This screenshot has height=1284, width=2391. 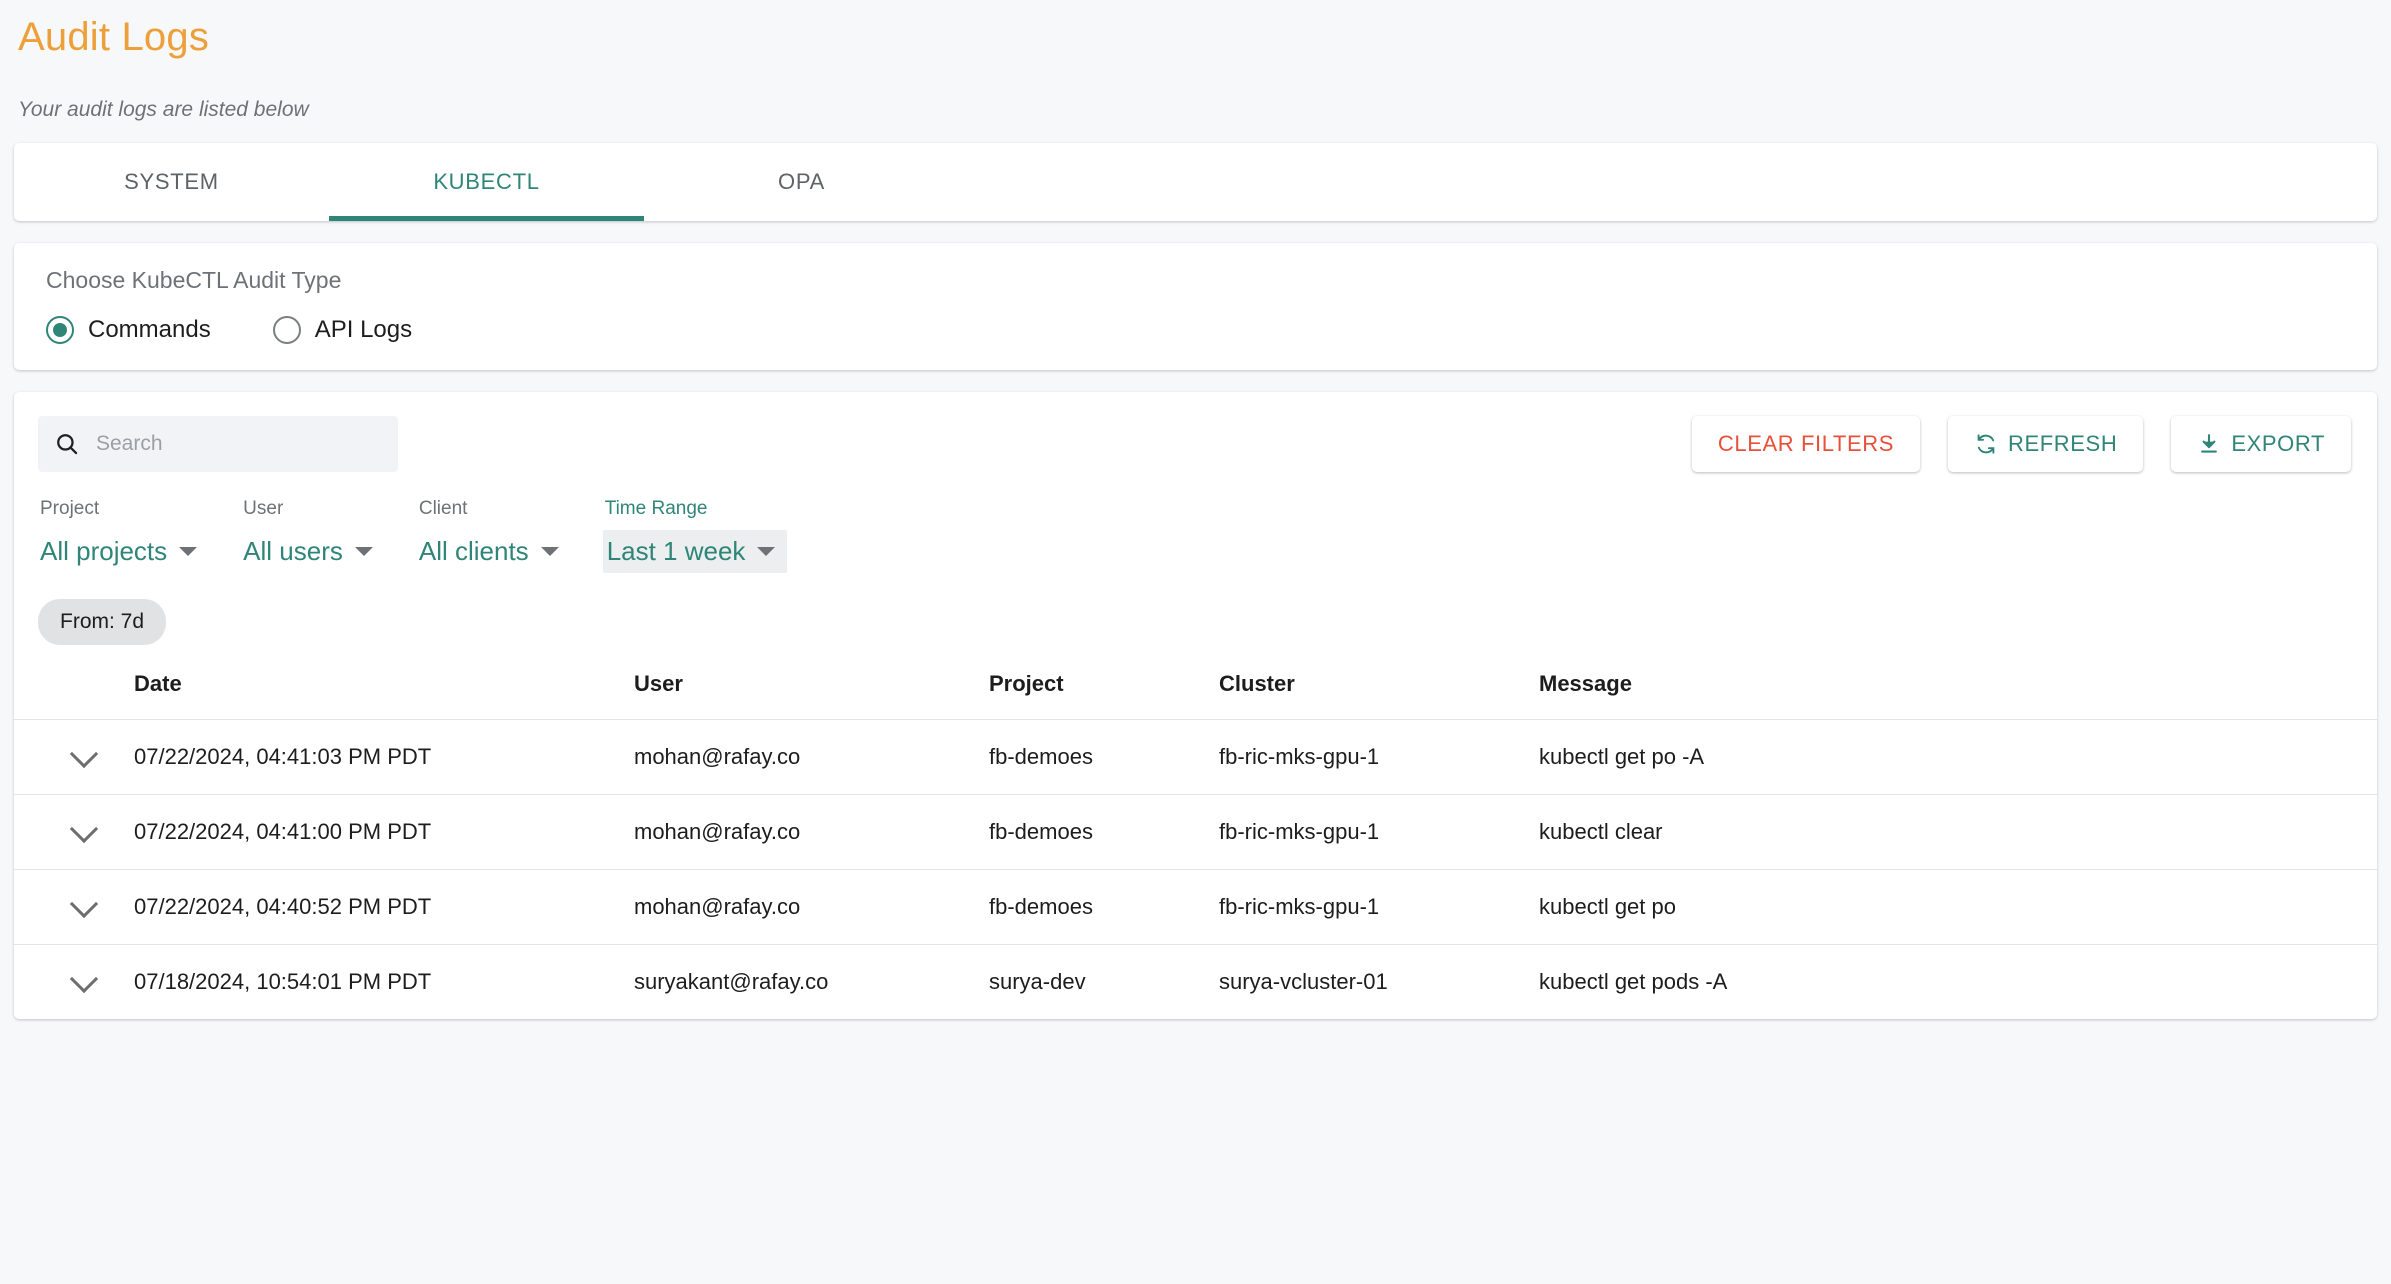 I want to click on filter-project-value: All projects, so click(x=104, y=551).